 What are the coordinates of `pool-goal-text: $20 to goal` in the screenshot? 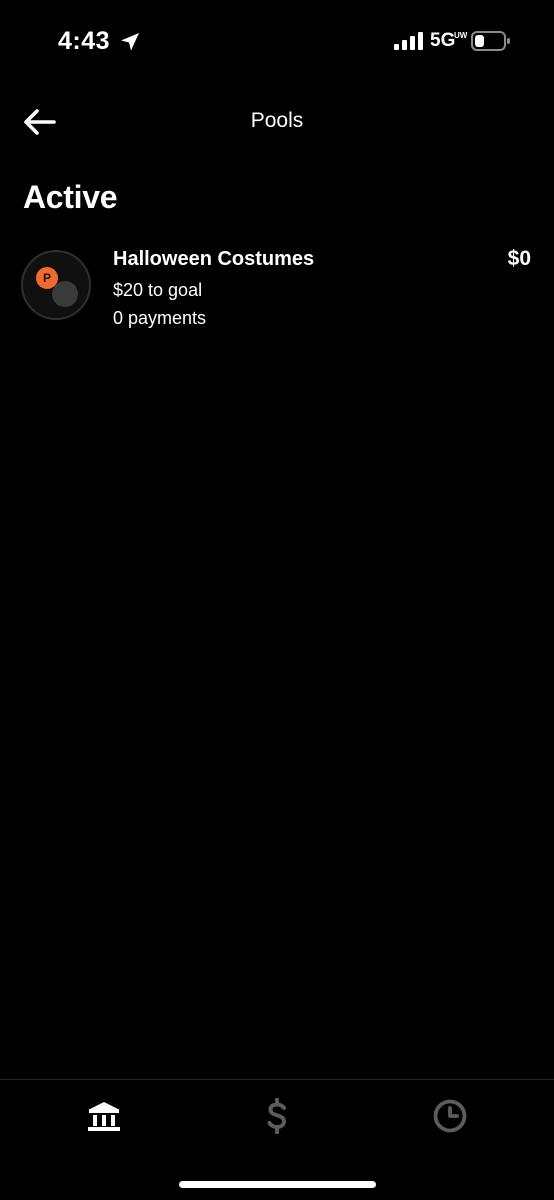 It's located at (158, 290).